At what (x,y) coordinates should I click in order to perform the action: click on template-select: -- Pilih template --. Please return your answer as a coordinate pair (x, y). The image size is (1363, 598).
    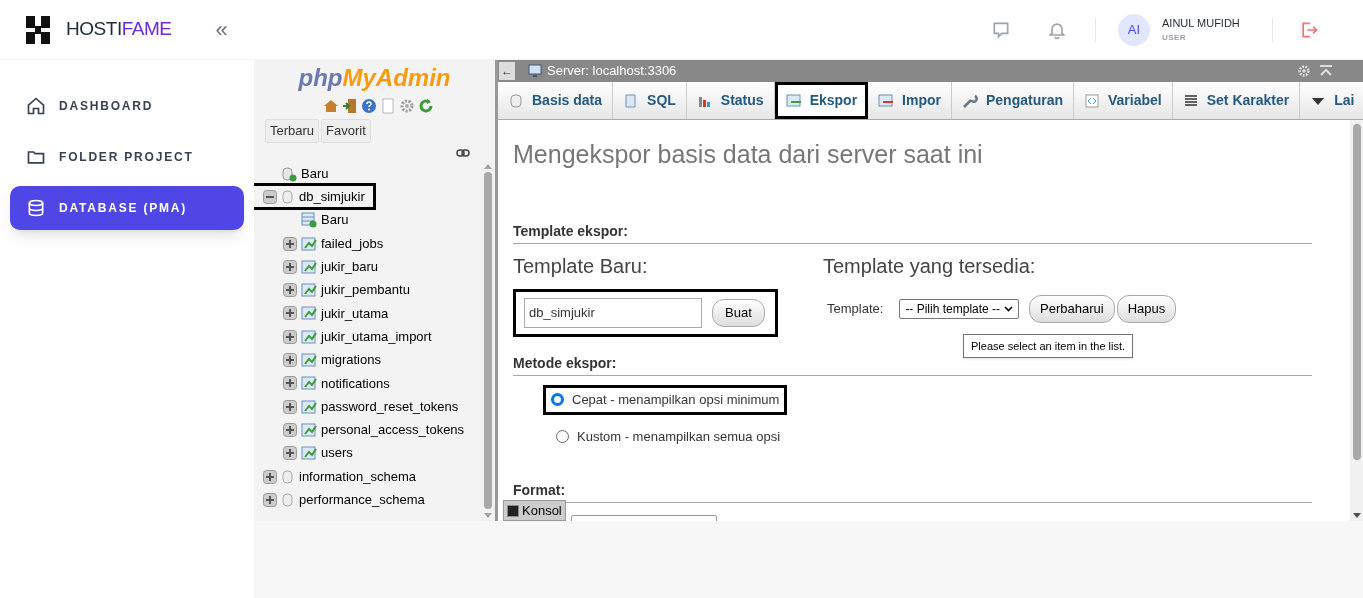
    Looking at the image, I should click on (959, 308).